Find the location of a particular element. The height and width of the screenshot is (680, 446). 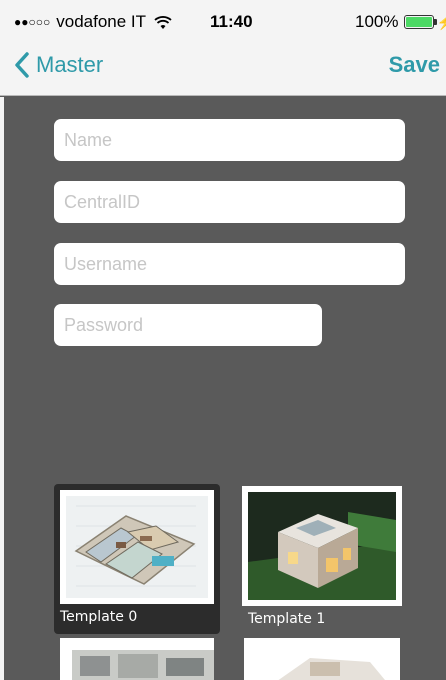

template-item-1: Template 1 is located at coordinates (322, 561).